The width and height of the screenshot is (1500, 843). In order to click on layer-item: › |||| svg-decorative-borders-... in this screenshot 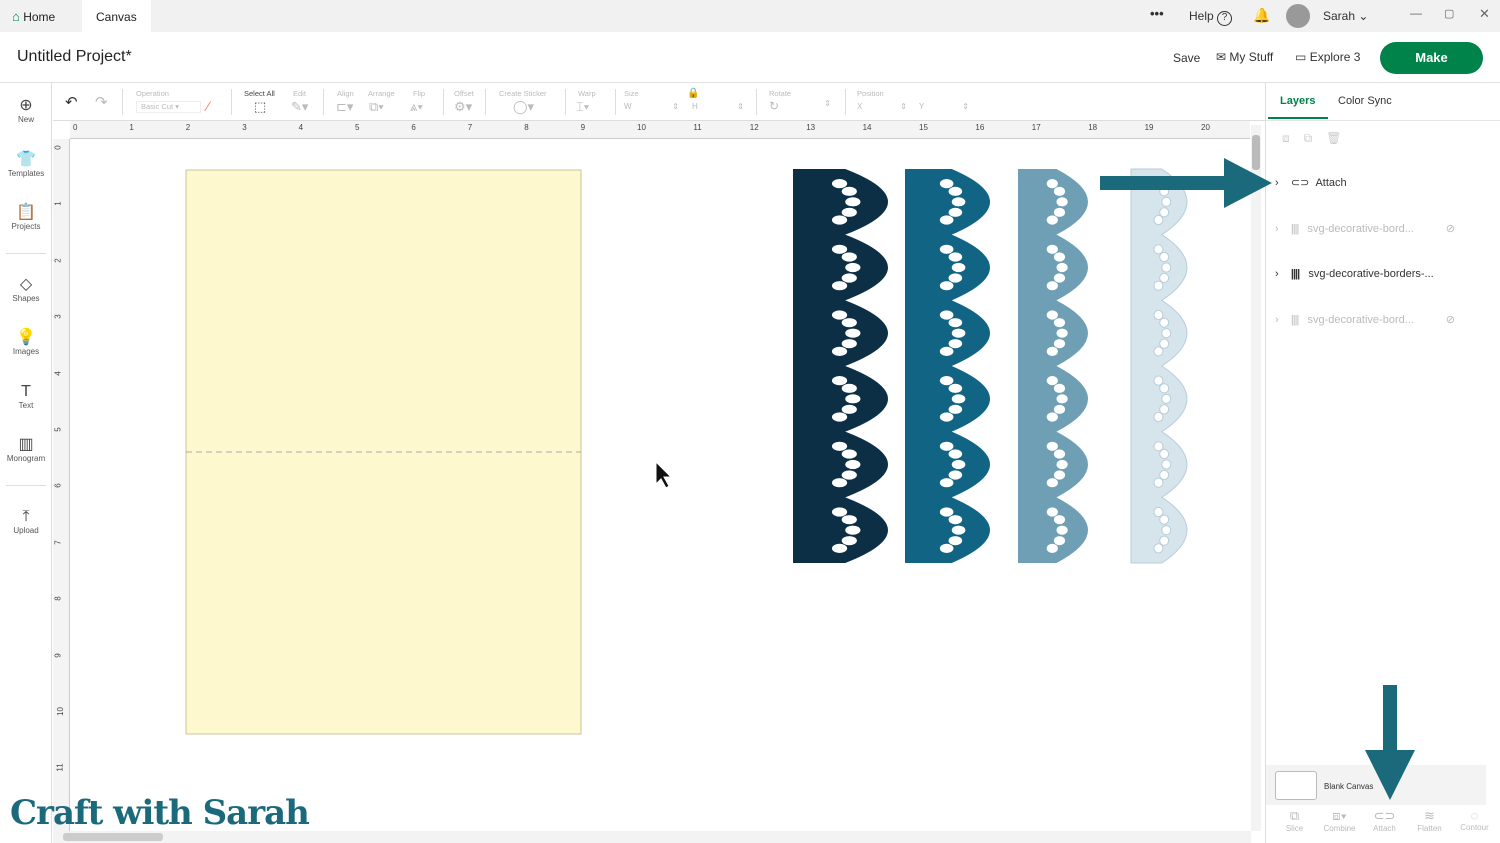, I will do `click(1375, 274)`.